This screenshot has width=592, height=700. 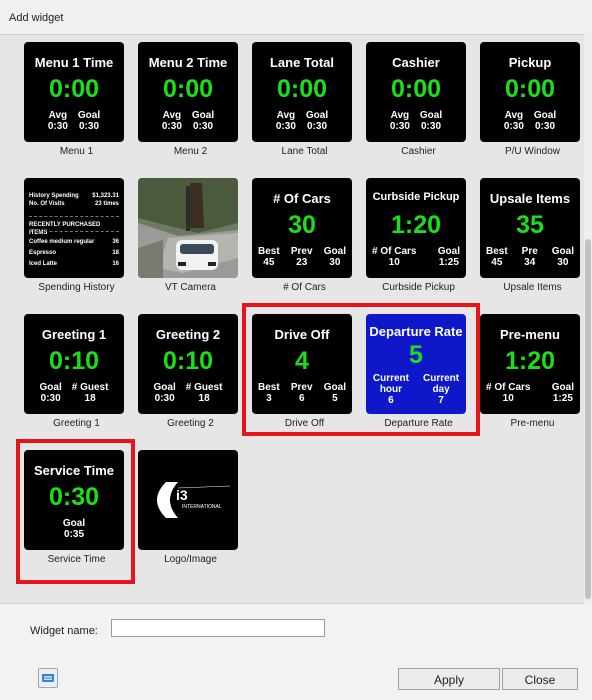 I want to click on widget-value: 30, so click(x=302, y=225).